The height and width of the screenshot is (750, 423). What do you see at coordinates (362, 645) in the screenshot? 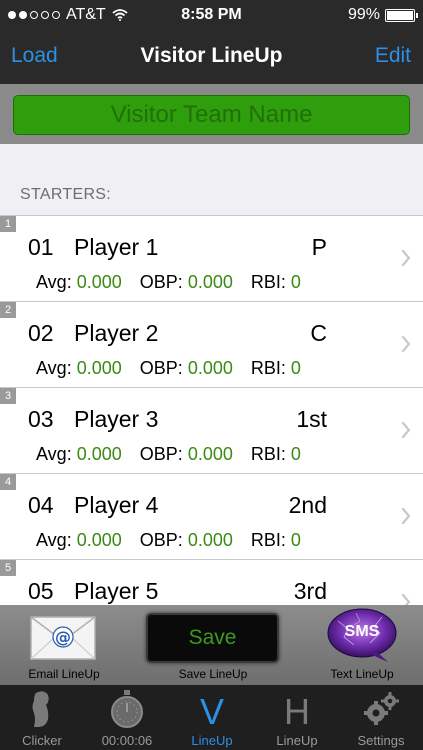
I see `text-lineup-button: SMS Text LineUp` at bounding box center [362, 645].